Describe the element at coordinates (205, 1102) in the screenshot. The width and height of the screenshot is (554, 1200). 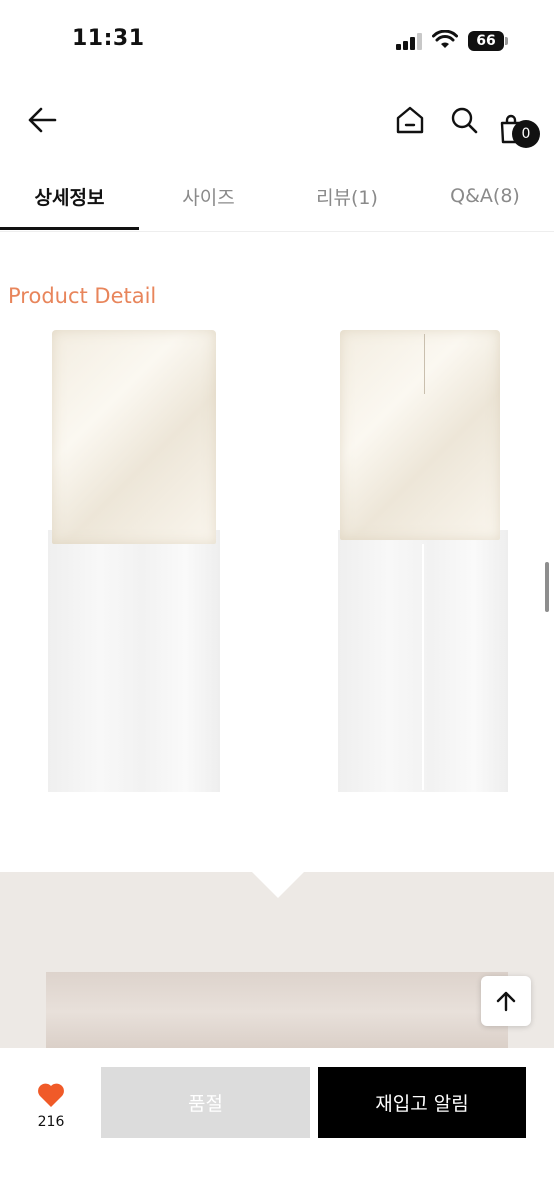
I see `soldout-button: 품절` at that location.